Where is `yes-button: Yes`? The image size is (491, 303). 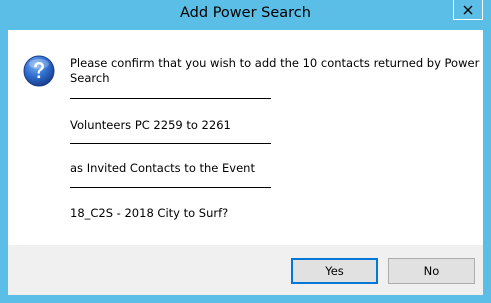
yes-button: Yes is located at coordinates (334, 271).